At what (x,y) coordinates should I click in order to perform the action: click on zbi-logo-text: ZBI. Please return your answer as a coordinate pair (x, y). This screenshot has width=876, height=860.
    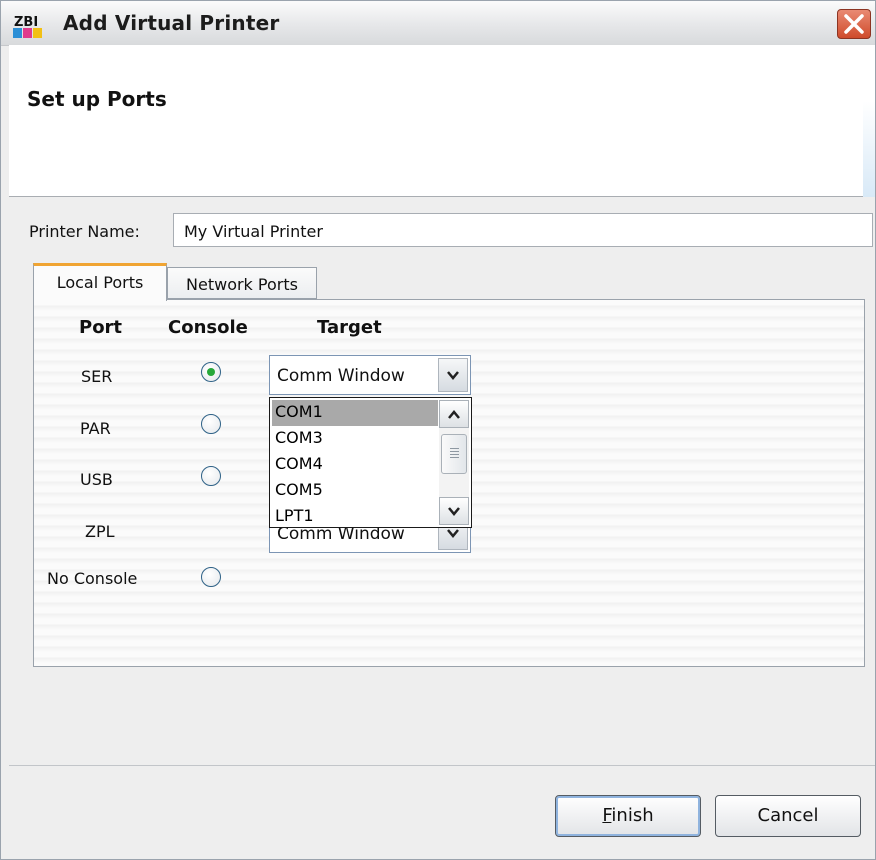
    Looking at the image, I should click on (26, 22).